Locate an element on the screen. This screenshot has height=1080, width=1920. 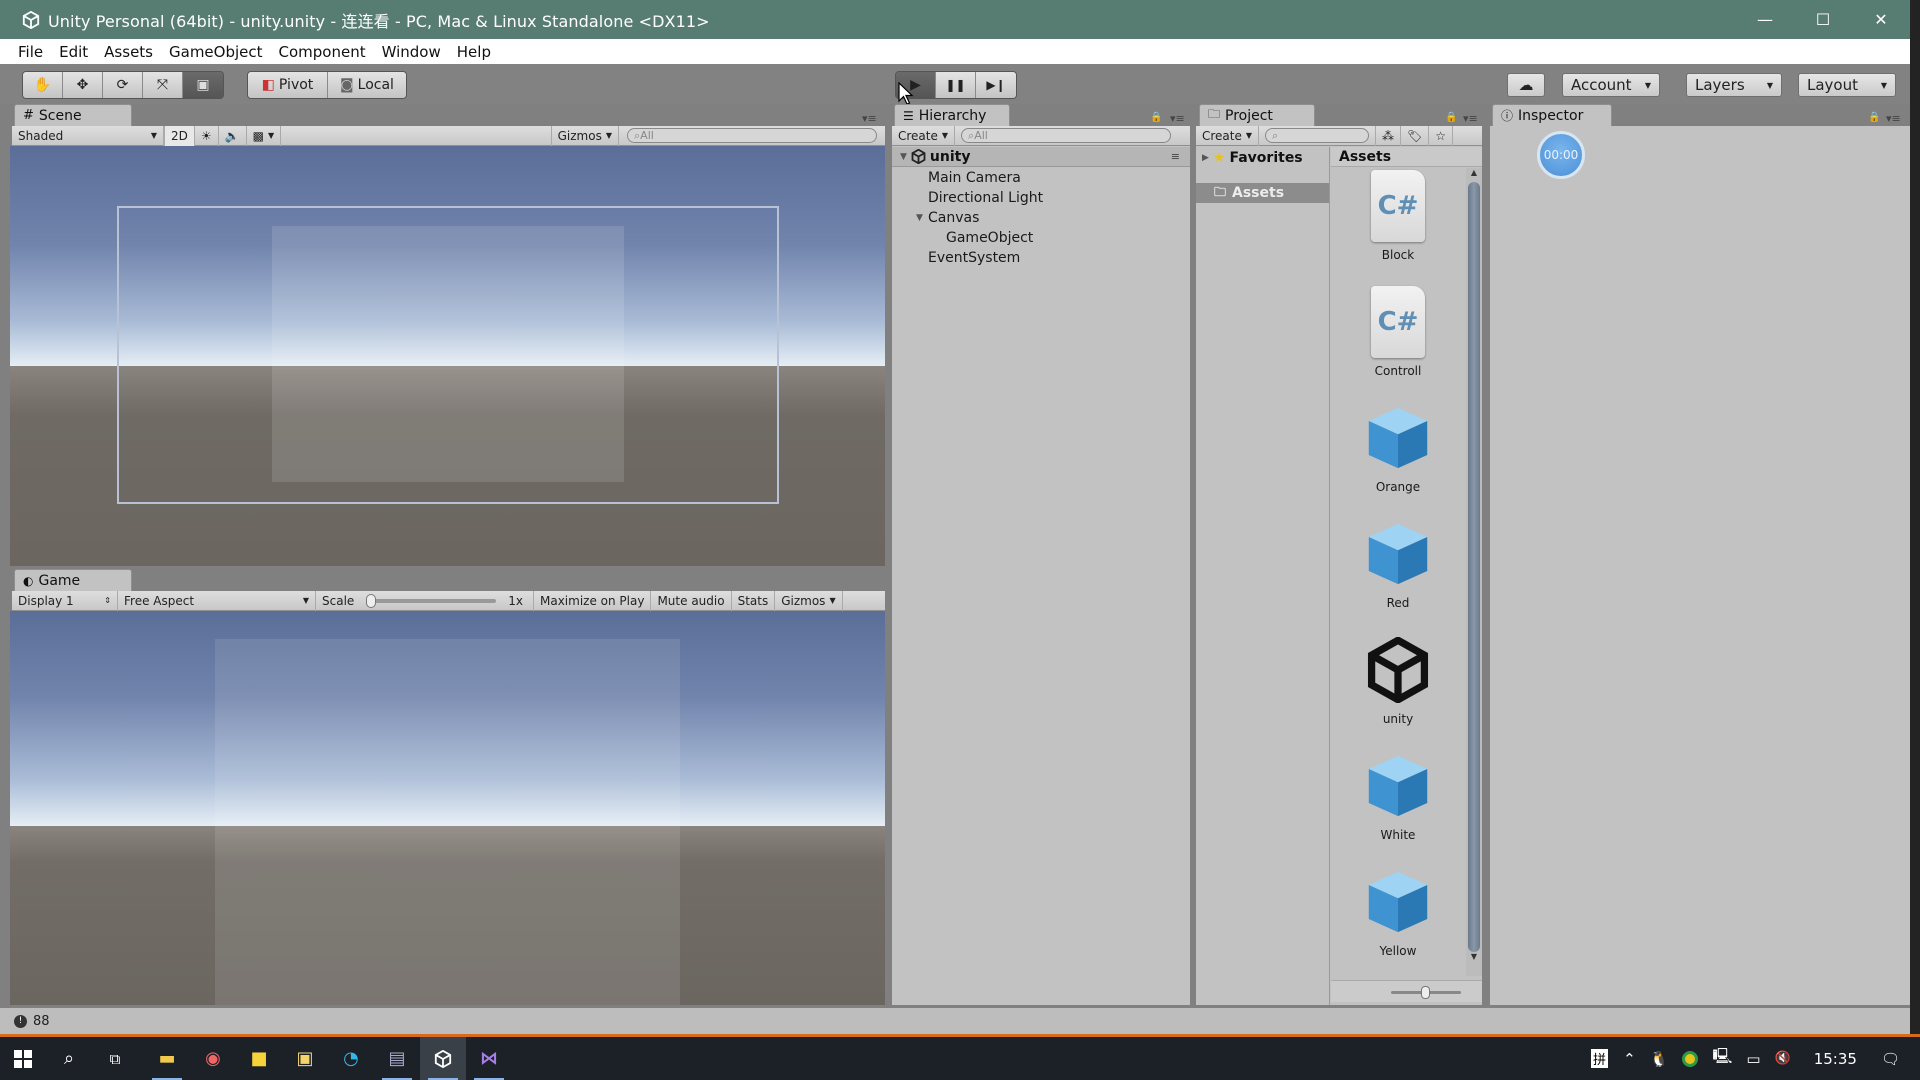
hierarchy-item: Main Camera is located at coordinates (974, 178).